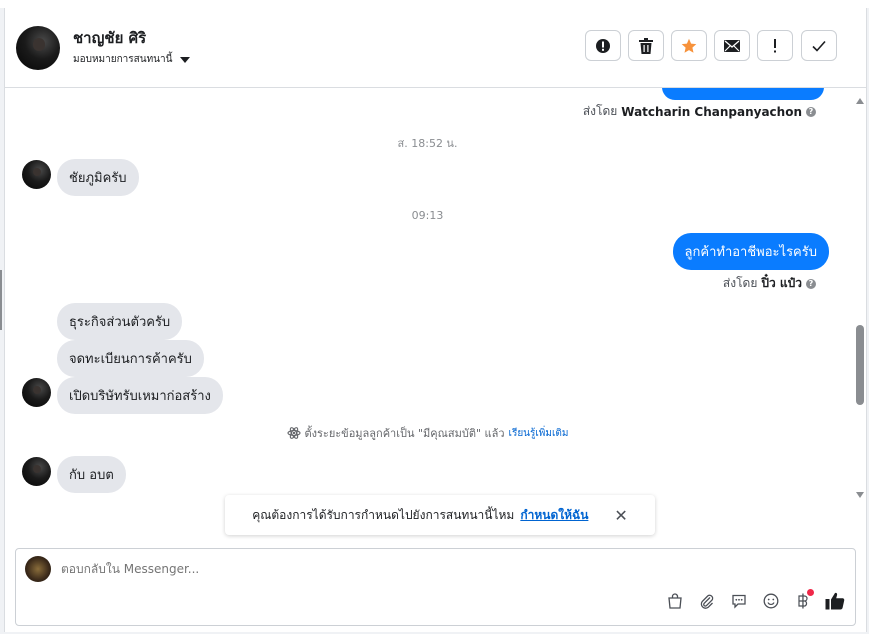 The height and width of the screenshot is (634, 869). What do you see at coordinates (554, 515) in the screenshot?
I see `assign-to-me-link: กำหนดให้ฉัน` at bounding box center [554, 515].